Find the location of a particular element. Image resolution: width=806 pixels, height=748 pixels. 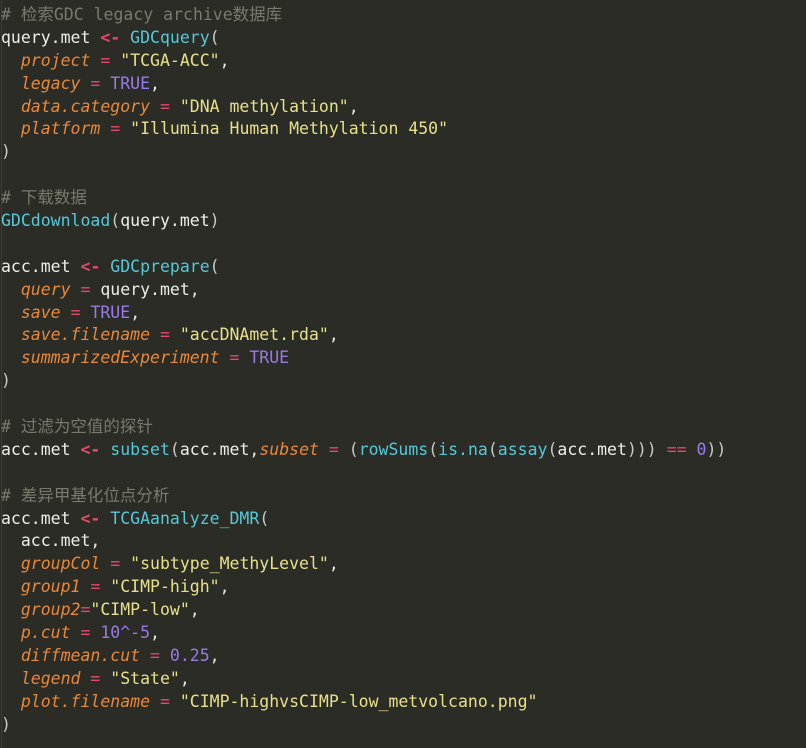

code-token-str: "CIMP-highvsCIMP-low_metvolcano.png" is located at coordinates (358, 701).